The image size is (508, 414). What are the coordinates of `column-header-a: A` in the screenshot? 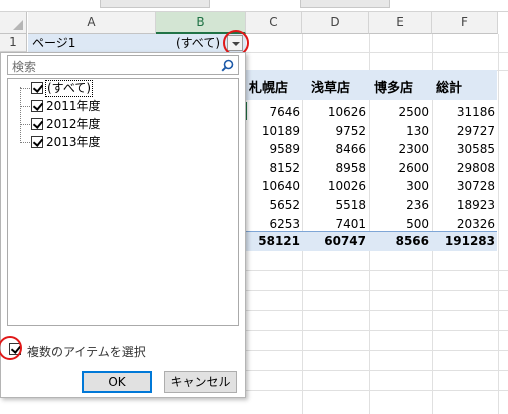 It's located at (92, 23).